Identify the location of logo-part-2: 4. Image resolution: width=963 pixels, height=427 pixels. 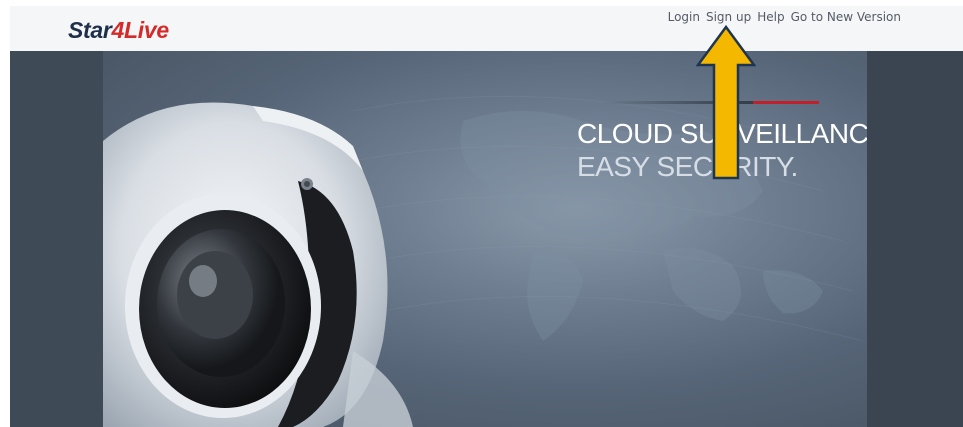
(118, 30).